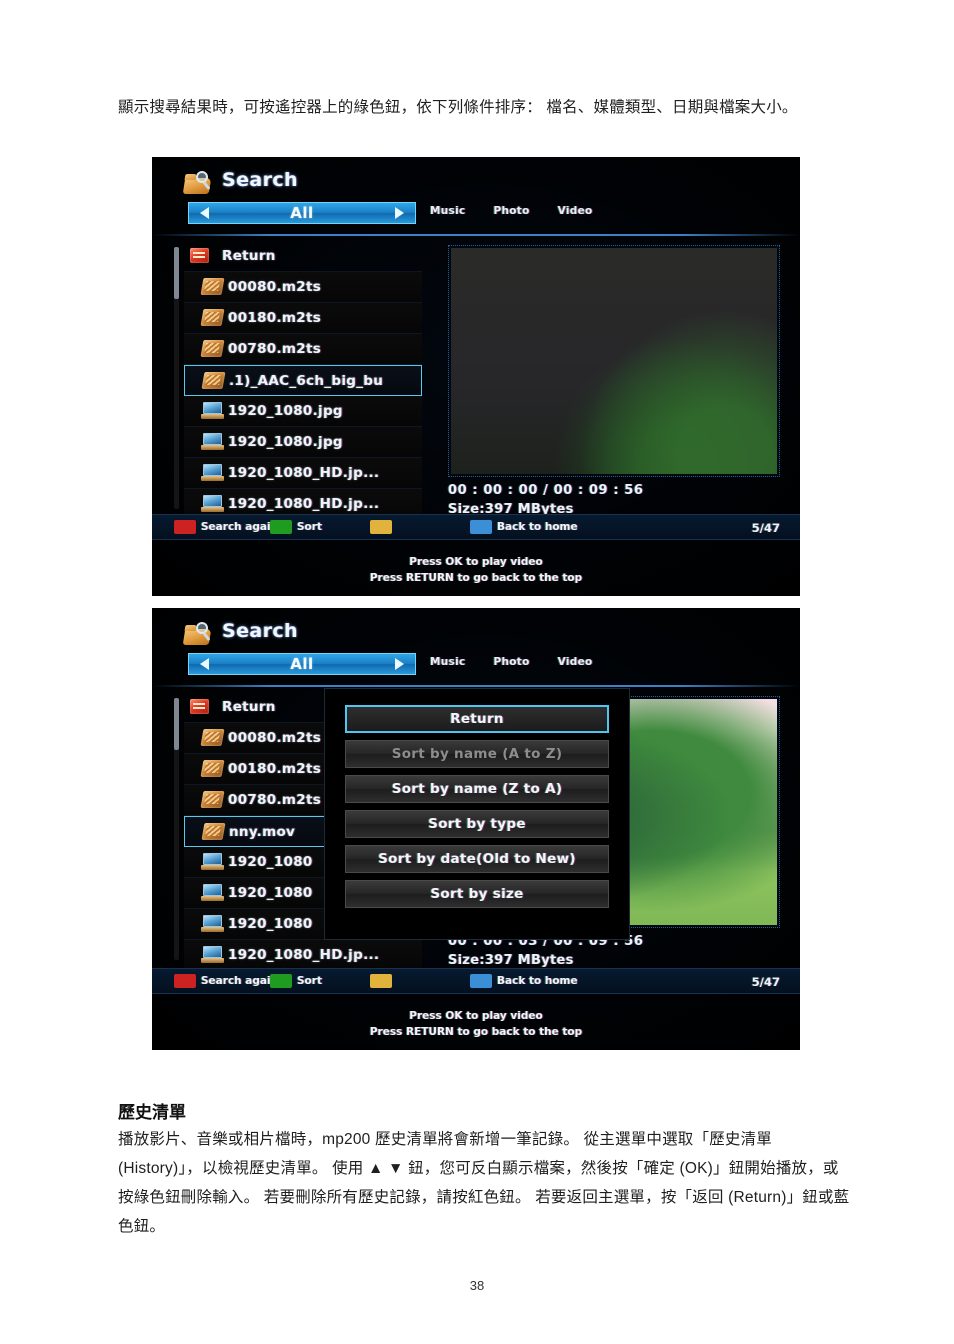  What do you see at coordinates (152, 1112) in the screenshot?
I see `section-heading-history: 歷史清單` at bounding box center [152, 1112].